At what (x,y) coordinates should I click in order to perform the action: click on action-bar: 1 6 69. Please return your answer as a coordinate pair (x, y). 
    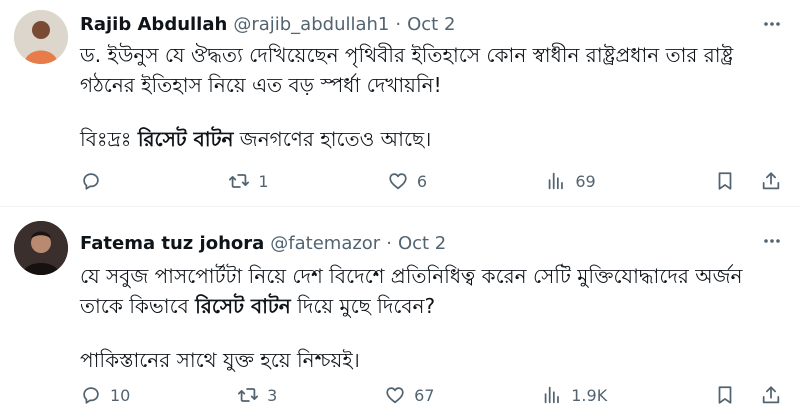
    Looking at the image, I should click on (432, 181).